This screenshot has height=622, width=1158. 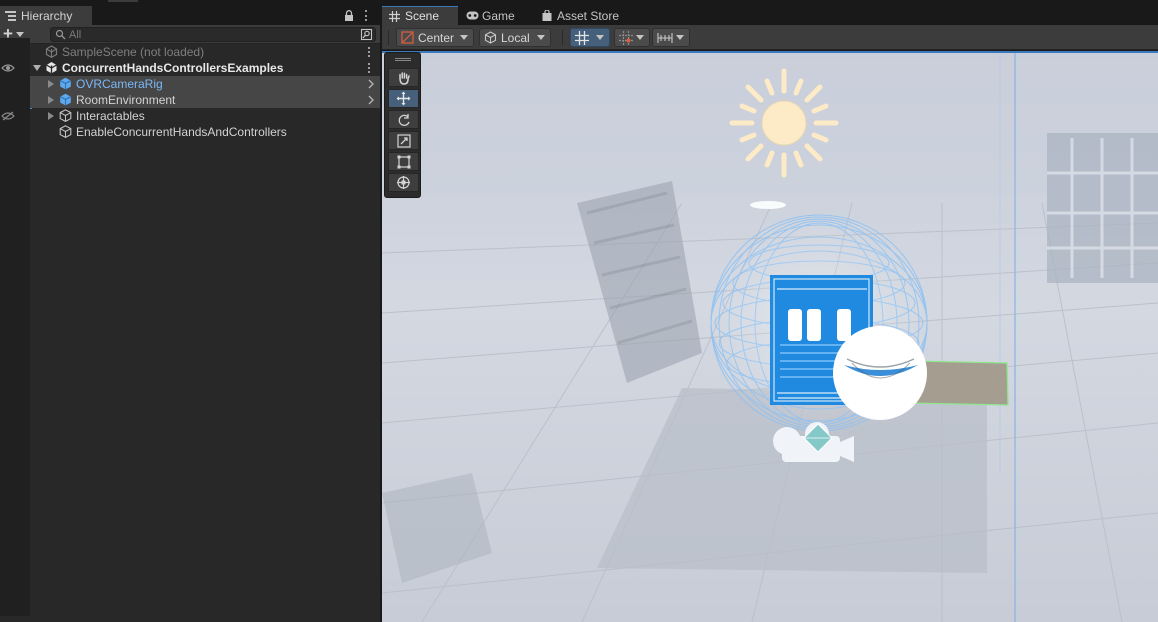 What do you see at coordinates (37, 68) in the screenshot?
I see `foldout-expanded-icon` at bounding box center [37, 68].